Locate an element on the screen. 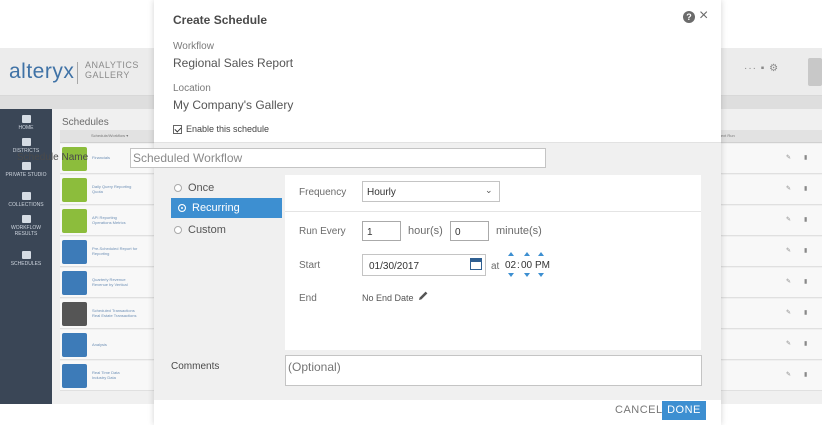  sidebar-item-home: HOME is located at coordinates (26, 123).